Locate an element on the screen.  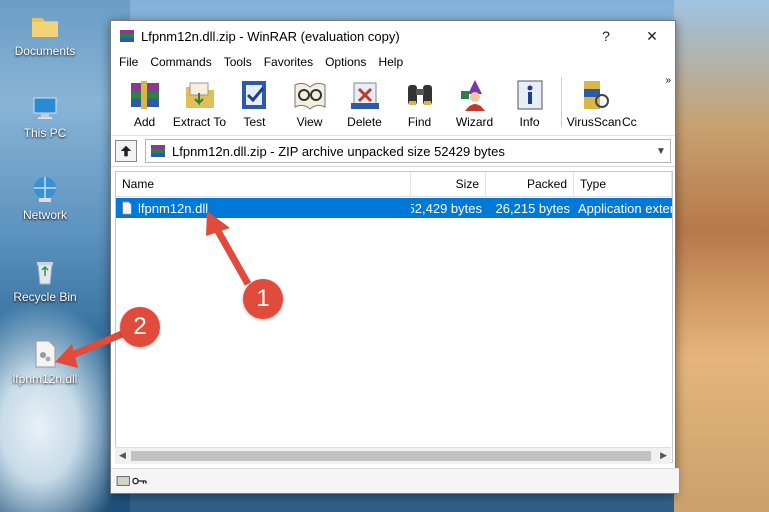
annotation-overlay is located at coordinates (153, 289).